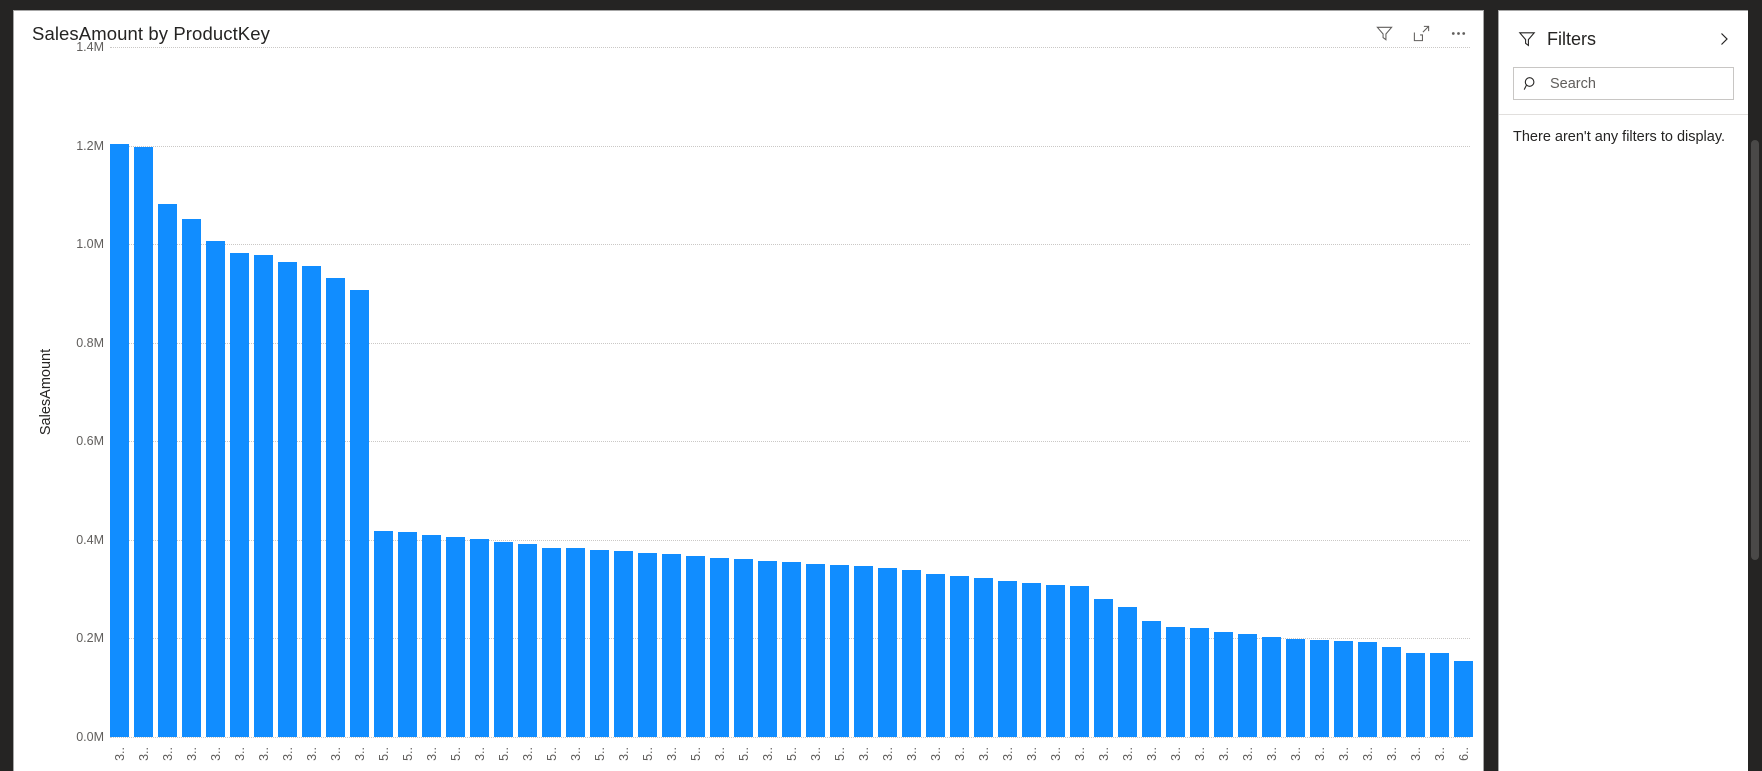 The height and width of the screenshot is (771, 1762). I want to click on visual-header: SalesAmount by ProductKey, so click(748, 31).